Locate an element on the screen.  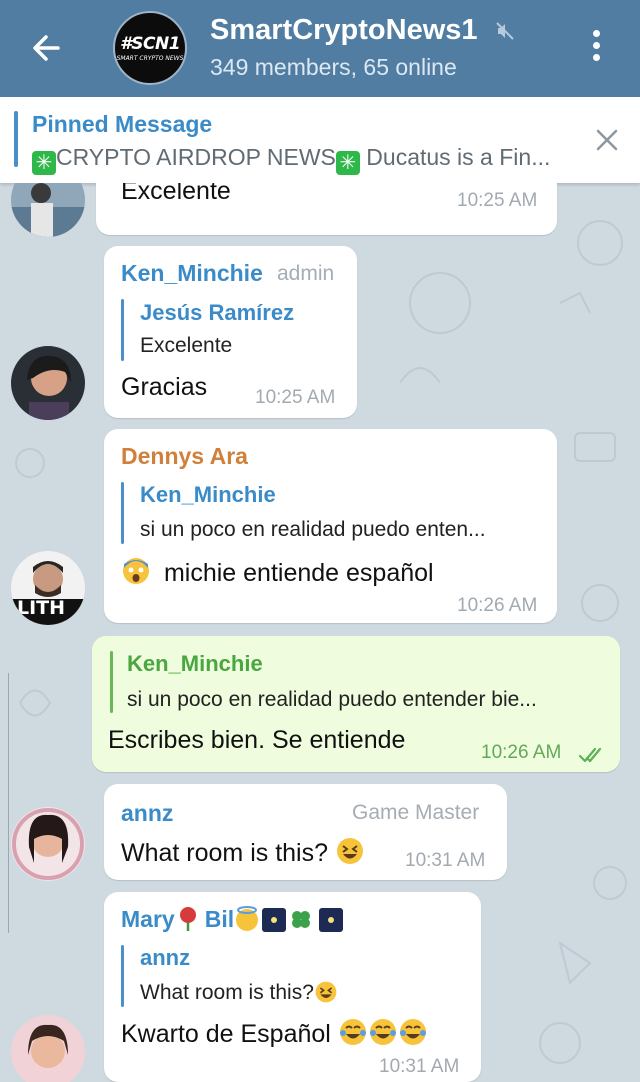
sender-name: Ken_Minchie is located at coordinates (192, 273).